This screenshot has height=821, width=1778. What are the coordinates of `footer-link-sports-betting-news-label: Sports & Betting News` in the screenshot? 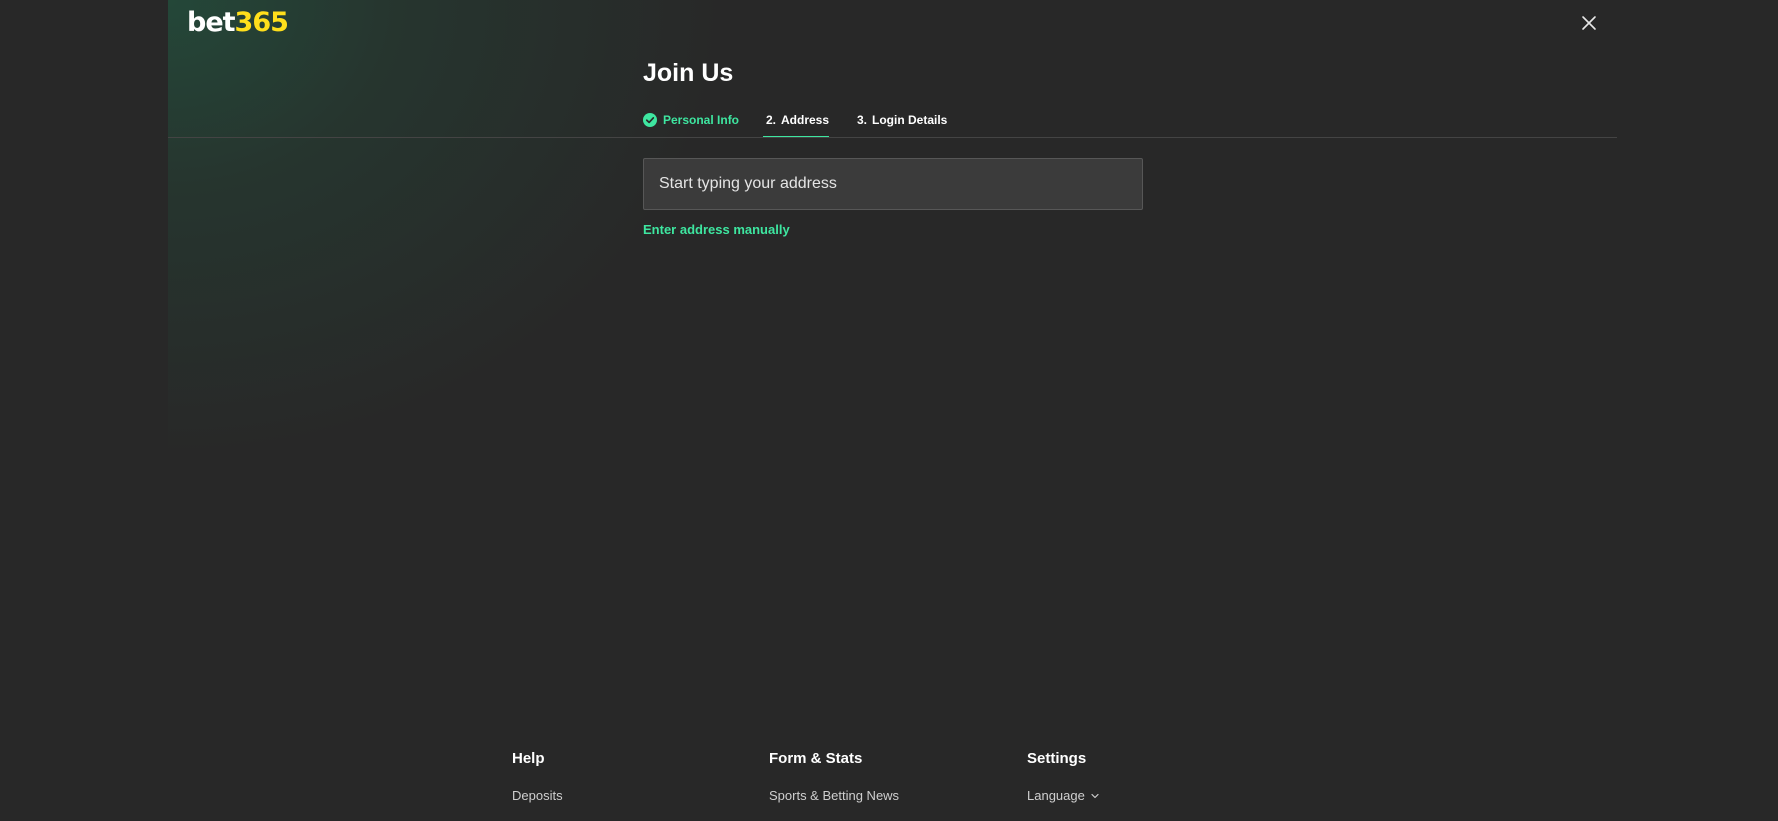 It's located at (834, 795).